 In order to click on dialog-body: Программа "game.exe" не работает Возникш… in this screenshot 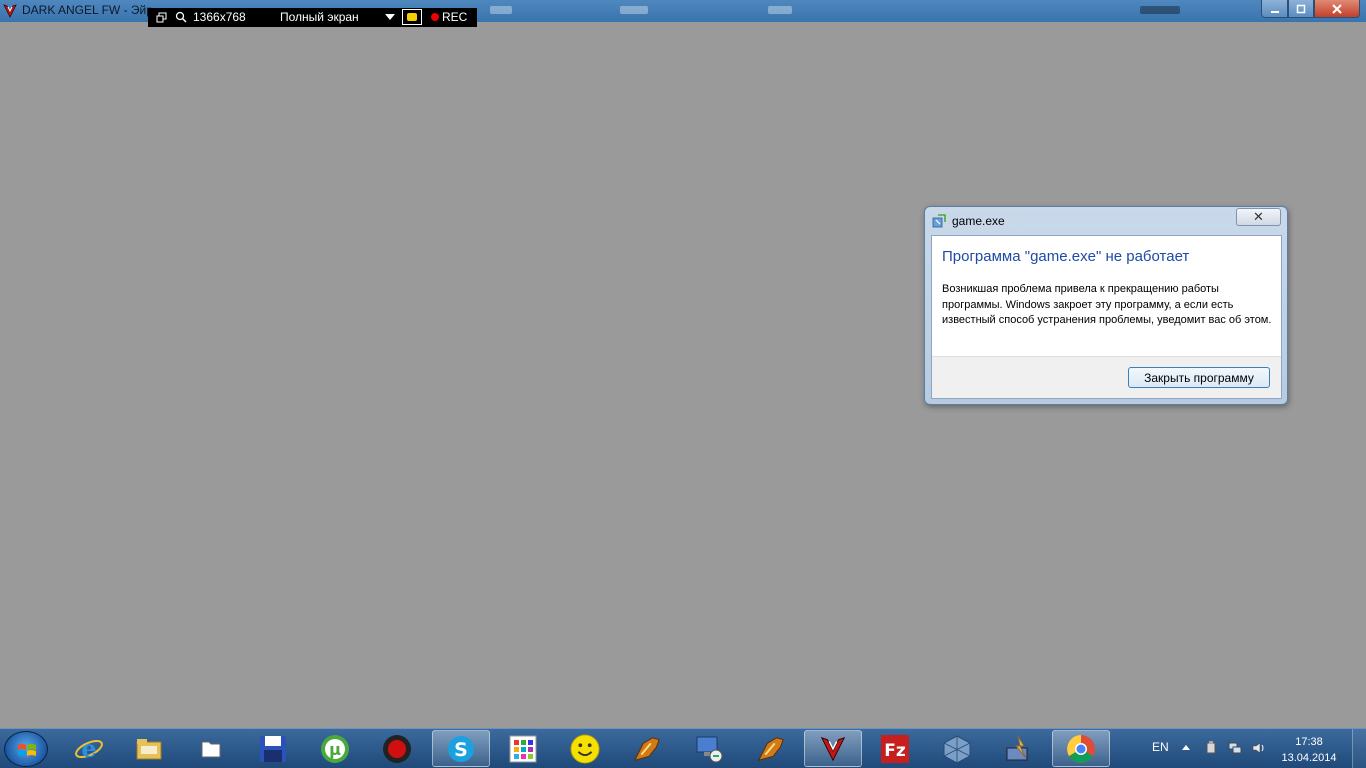, I will do `click(1106, 317)`.